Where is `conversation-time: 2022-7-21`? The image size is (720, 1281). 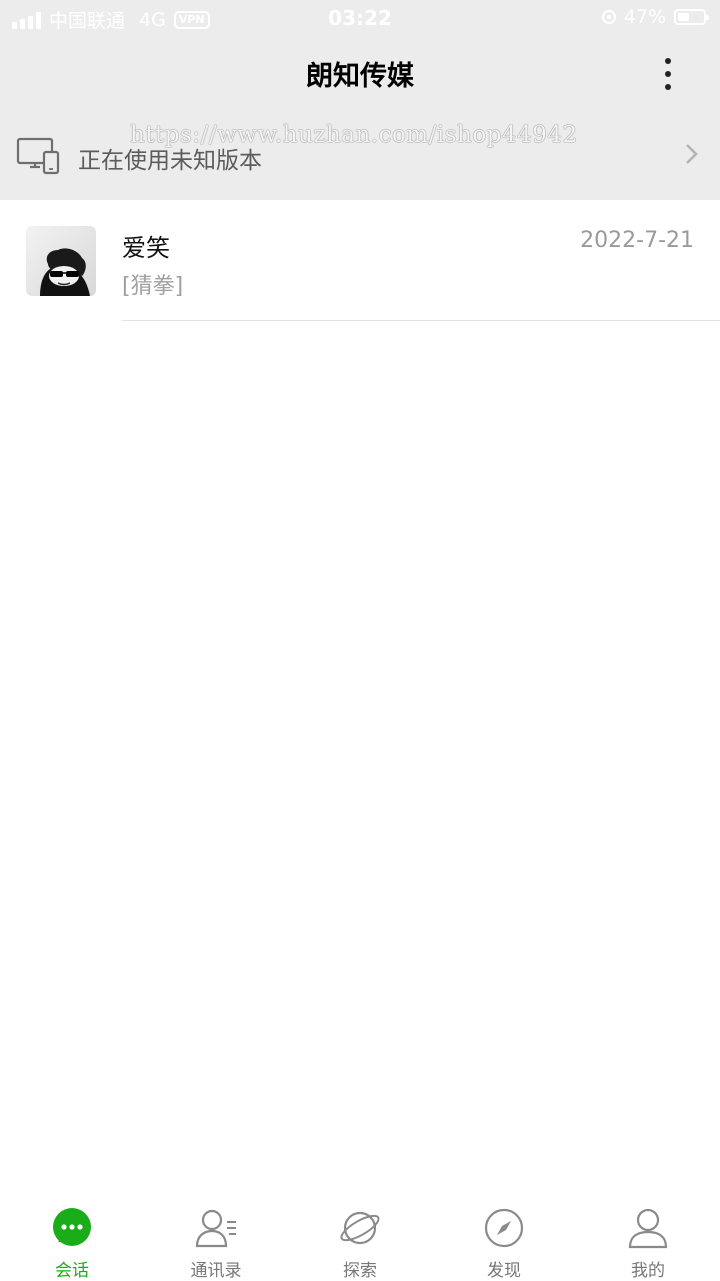 conversation-time: 2022-7-21 is located at coordinates (637, 240).